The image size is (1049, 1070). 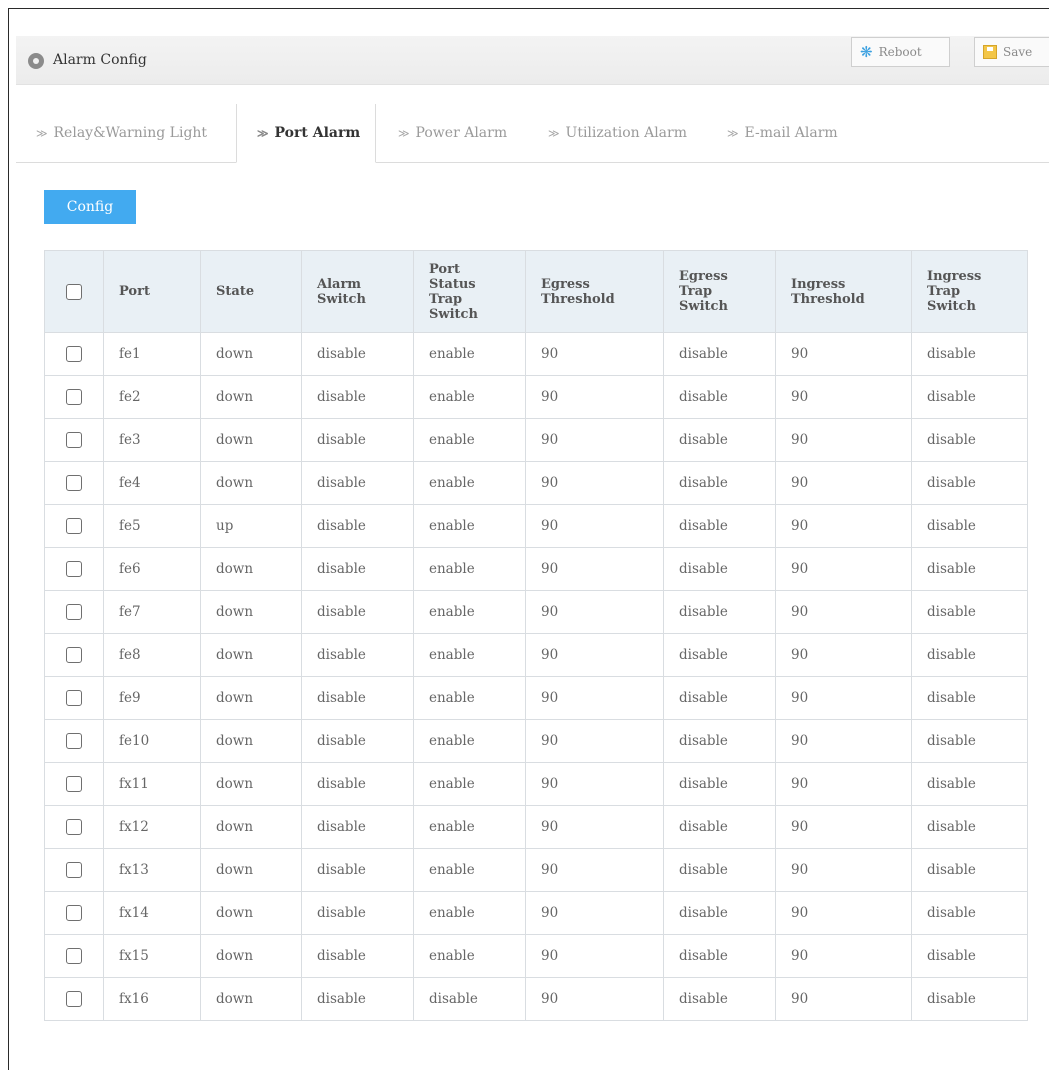 I want to click on table-row: fx13 down disable enable 90 disable 90 disable, so click(x=536, y=870).